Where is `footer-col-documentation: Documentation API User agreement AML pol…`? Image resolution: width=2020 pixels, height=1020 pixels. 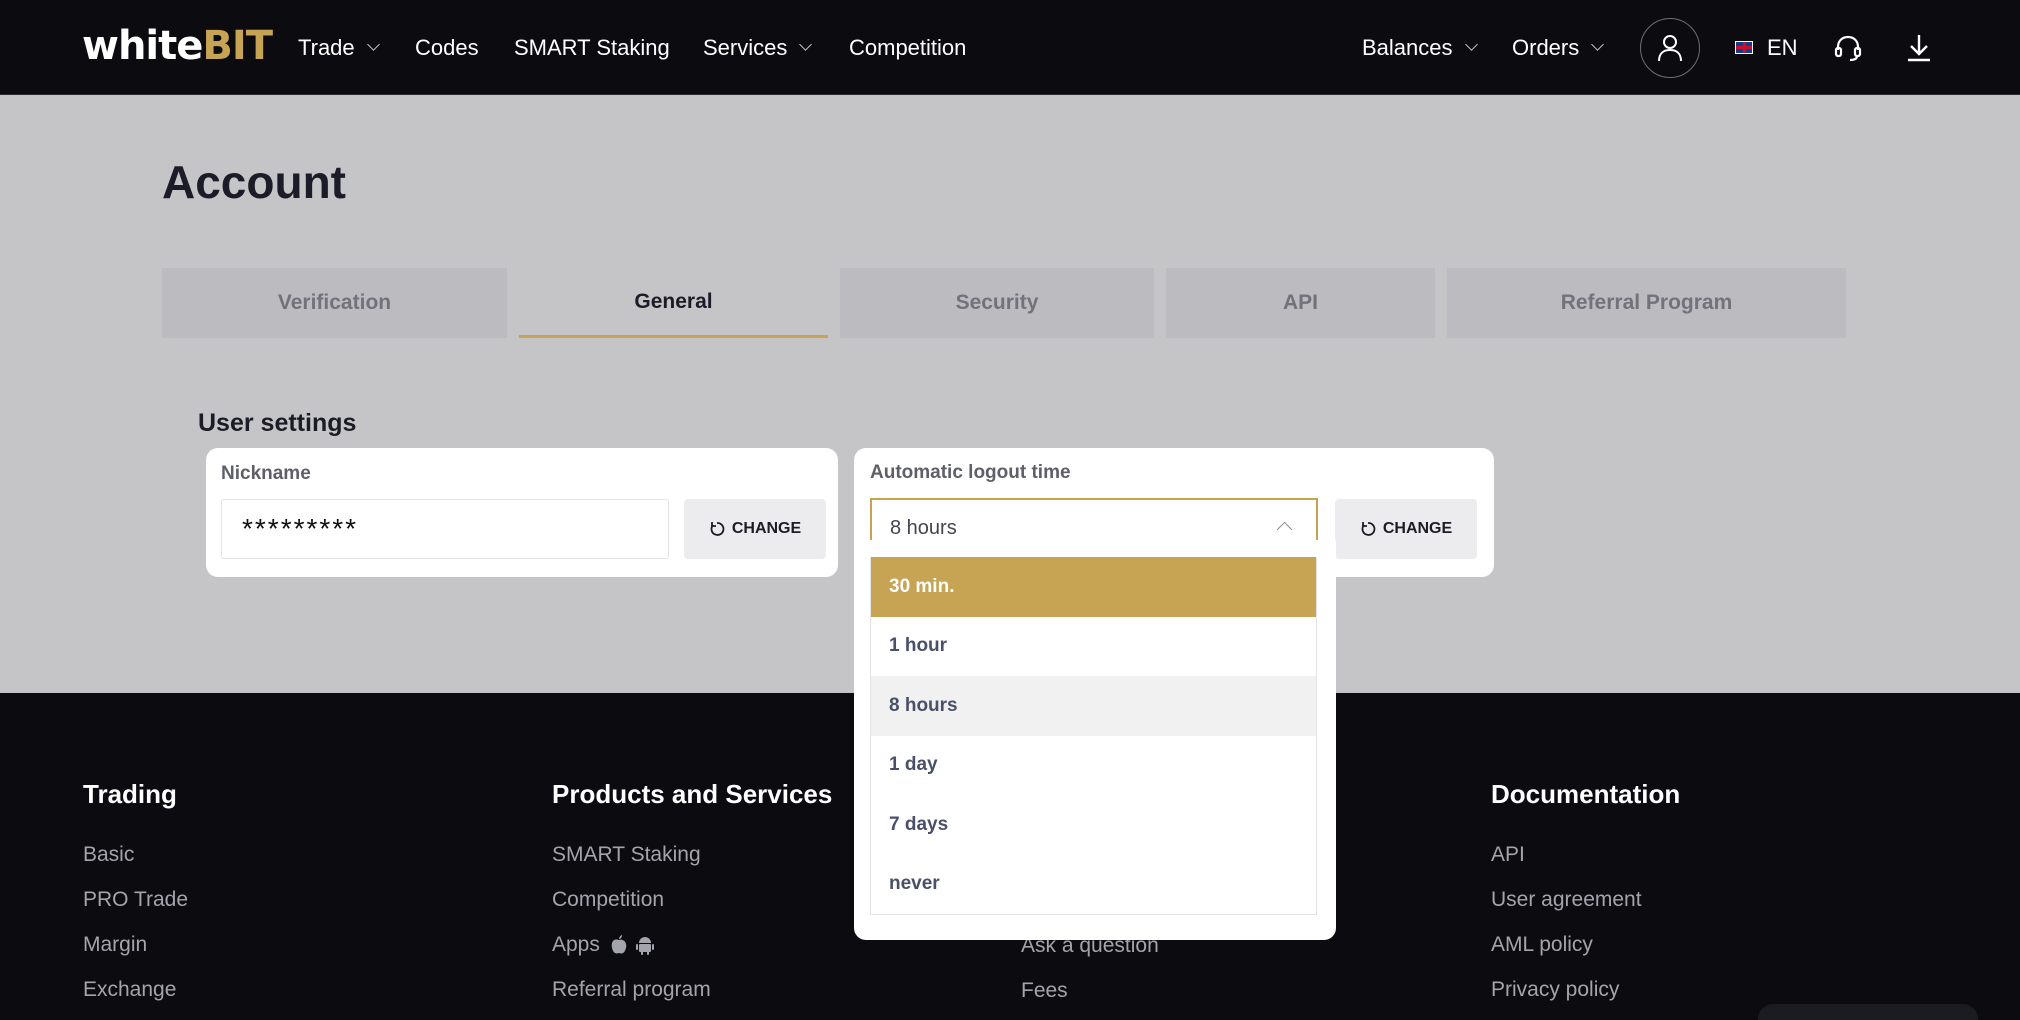
footer-col-documentation: Documentation API User agreement AML pol… is located at coordinates (1585, 895).